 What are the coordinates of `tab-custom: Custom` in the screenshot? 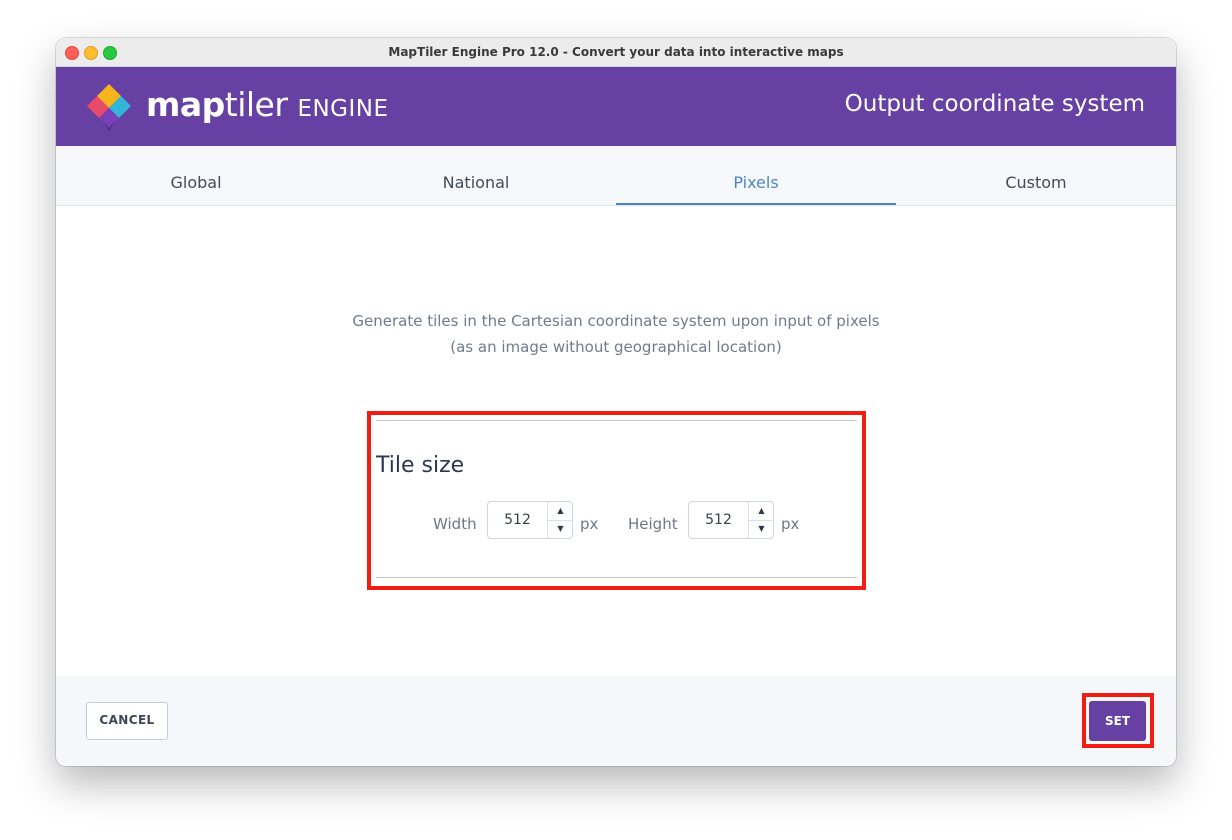 It's located at (1036, 175).